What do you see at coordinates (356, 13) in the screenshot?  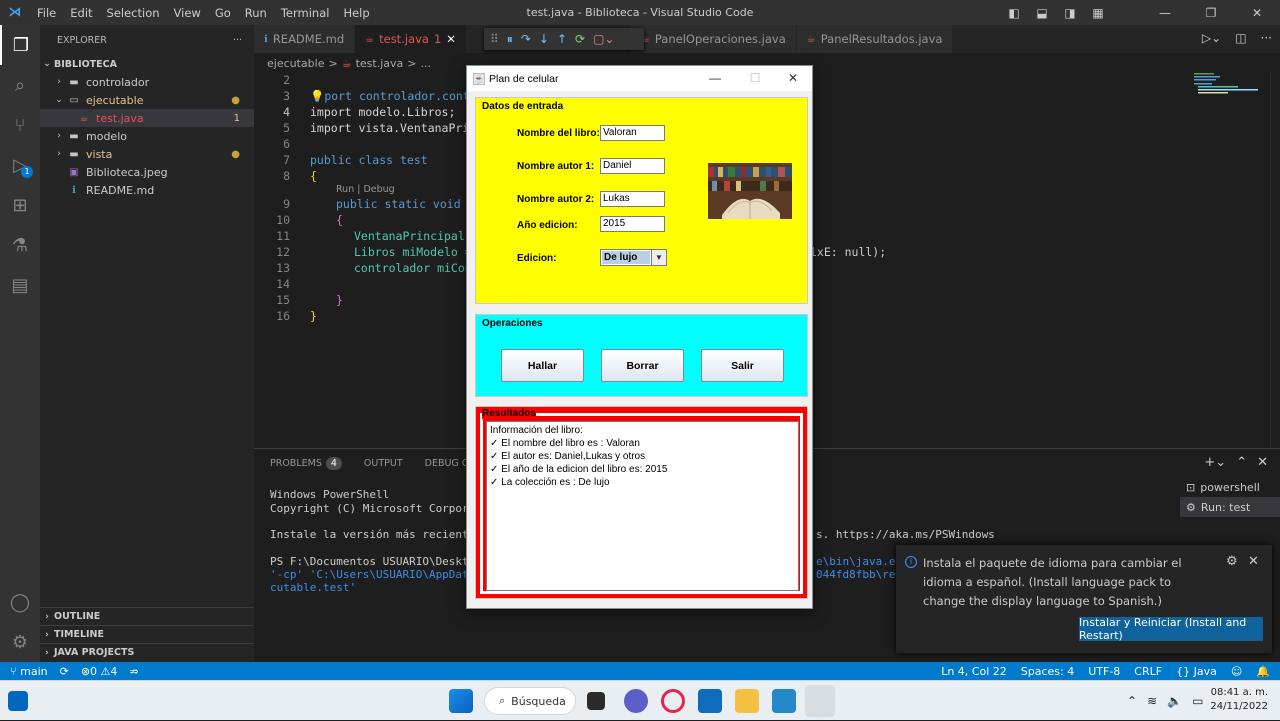 I see `menu-help: Help` at bounding box center [356, 13].